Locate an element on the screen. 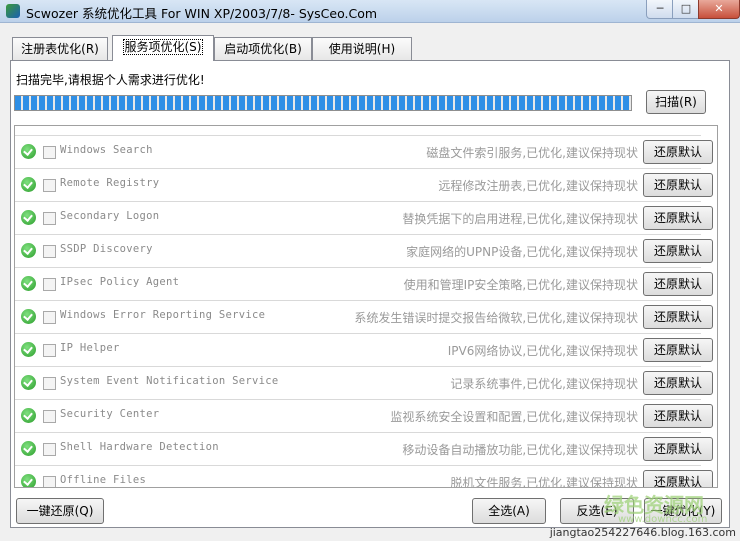 Image resolution: width=740 pixels, height=541 pixels. tab-label: 注册表优化(R) is located at coordinates (60, 49).